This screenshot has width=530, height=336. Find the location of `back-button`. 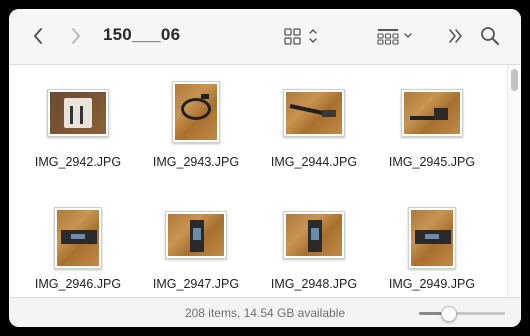

back-button is located at coordinates (38, 36).